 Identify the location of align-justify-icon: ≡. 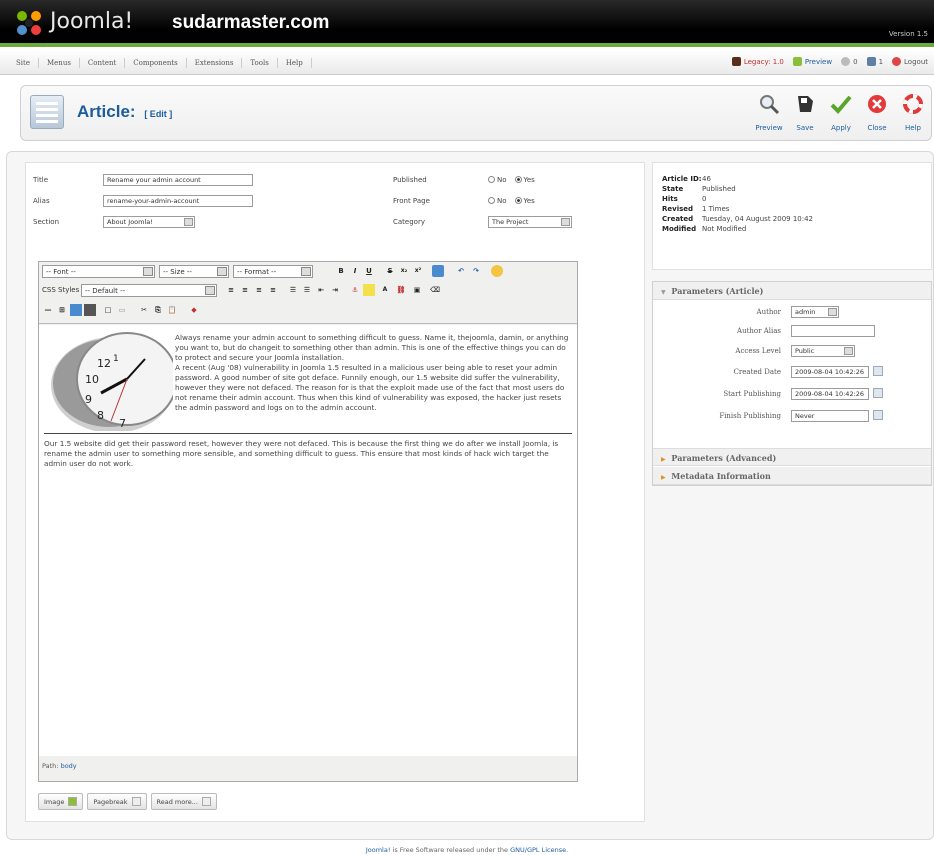
(273, 290).